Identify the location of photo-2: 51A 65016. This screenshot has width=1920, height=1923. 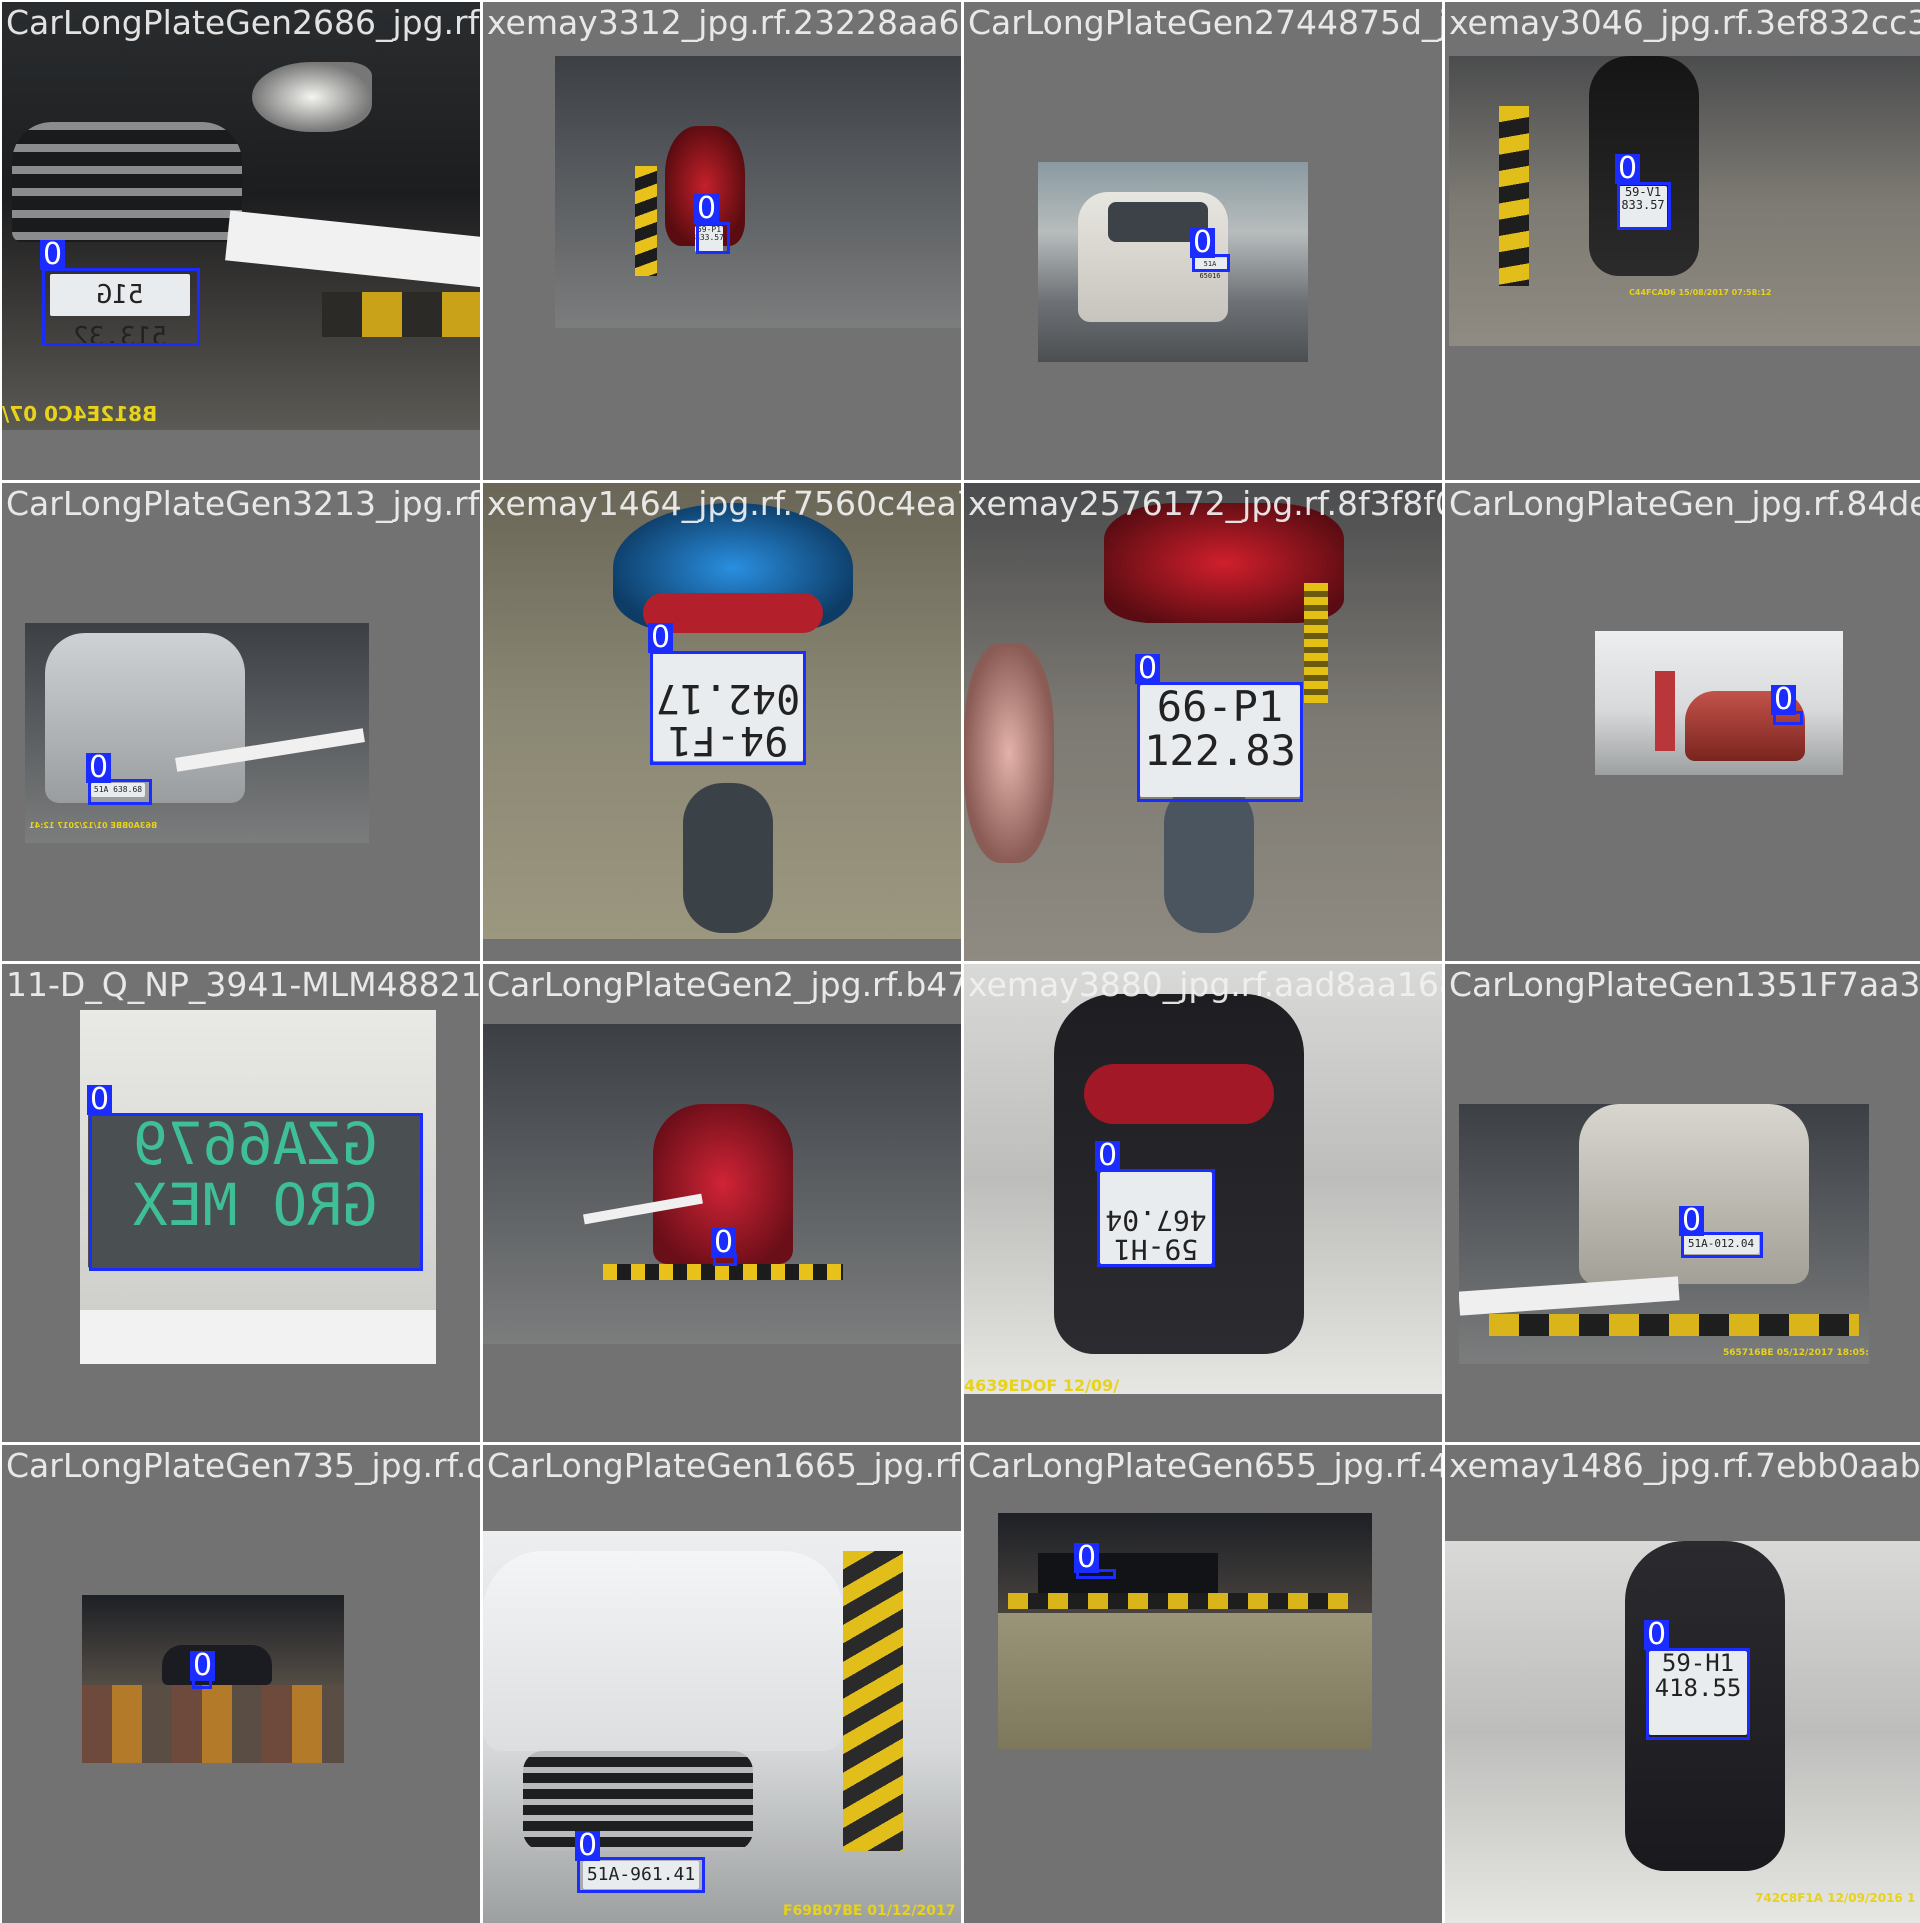
(1173, 262).